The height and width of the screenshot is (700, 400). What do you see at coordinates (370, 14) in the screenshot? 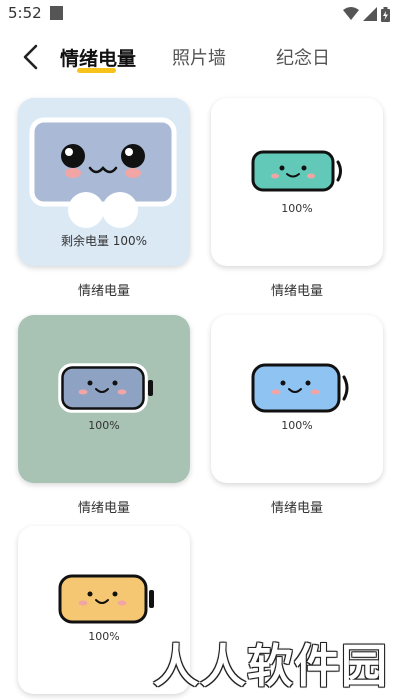
I see `signal-icon` at bounding box center [370, 14].